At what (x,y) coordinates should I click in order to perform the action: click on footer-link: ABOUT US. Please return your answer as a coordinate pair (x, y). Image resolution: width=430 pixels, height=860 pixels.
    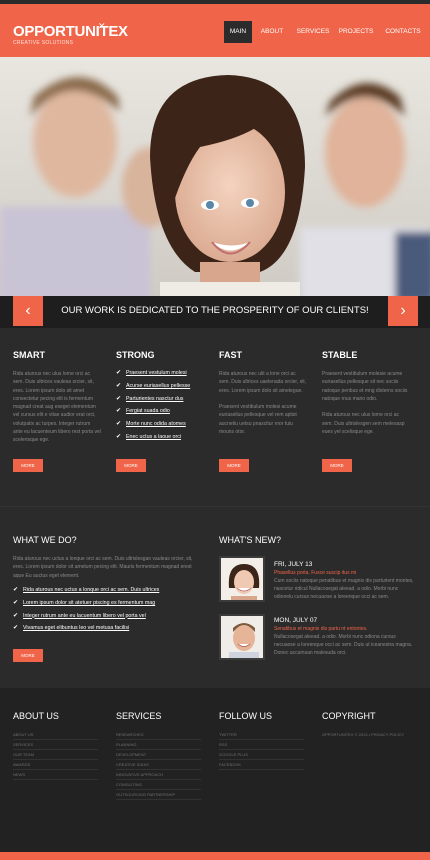
    Looking at the image, I should click on (55, 735).